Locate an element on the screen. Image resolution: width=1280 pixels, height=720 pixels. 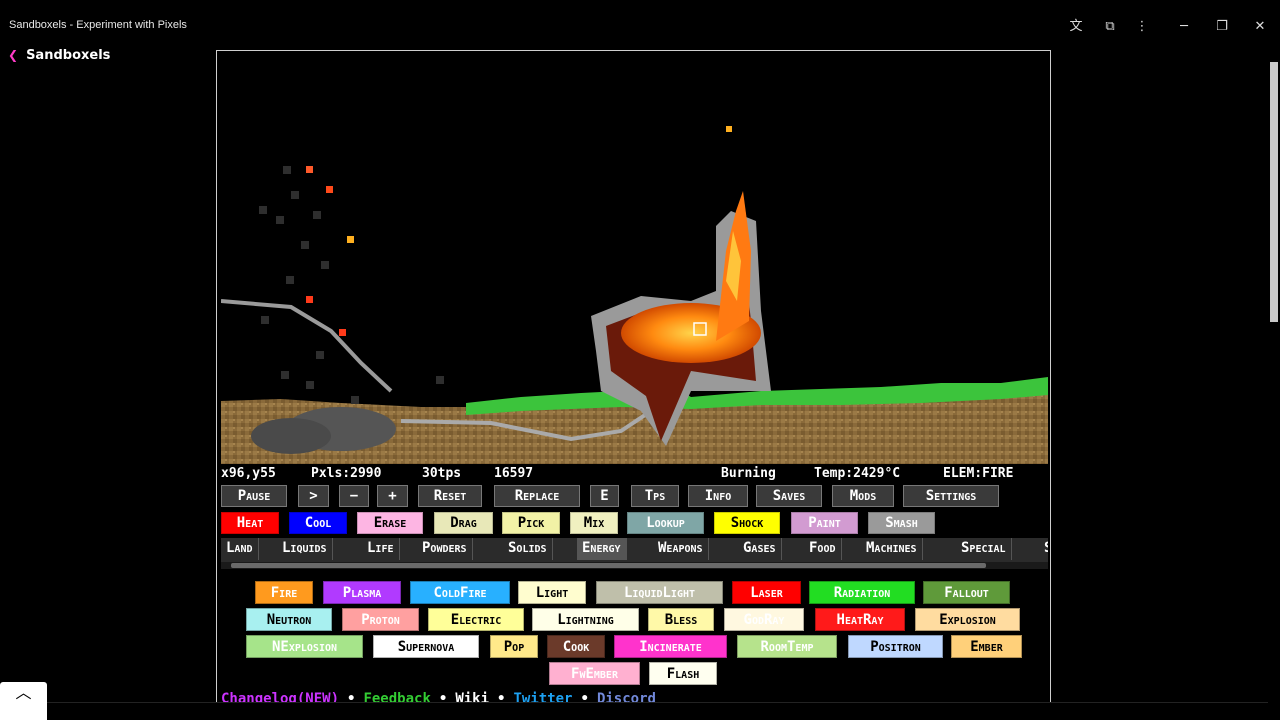
chevron-left-icon: ❮ is located at coordinates (13, 55).